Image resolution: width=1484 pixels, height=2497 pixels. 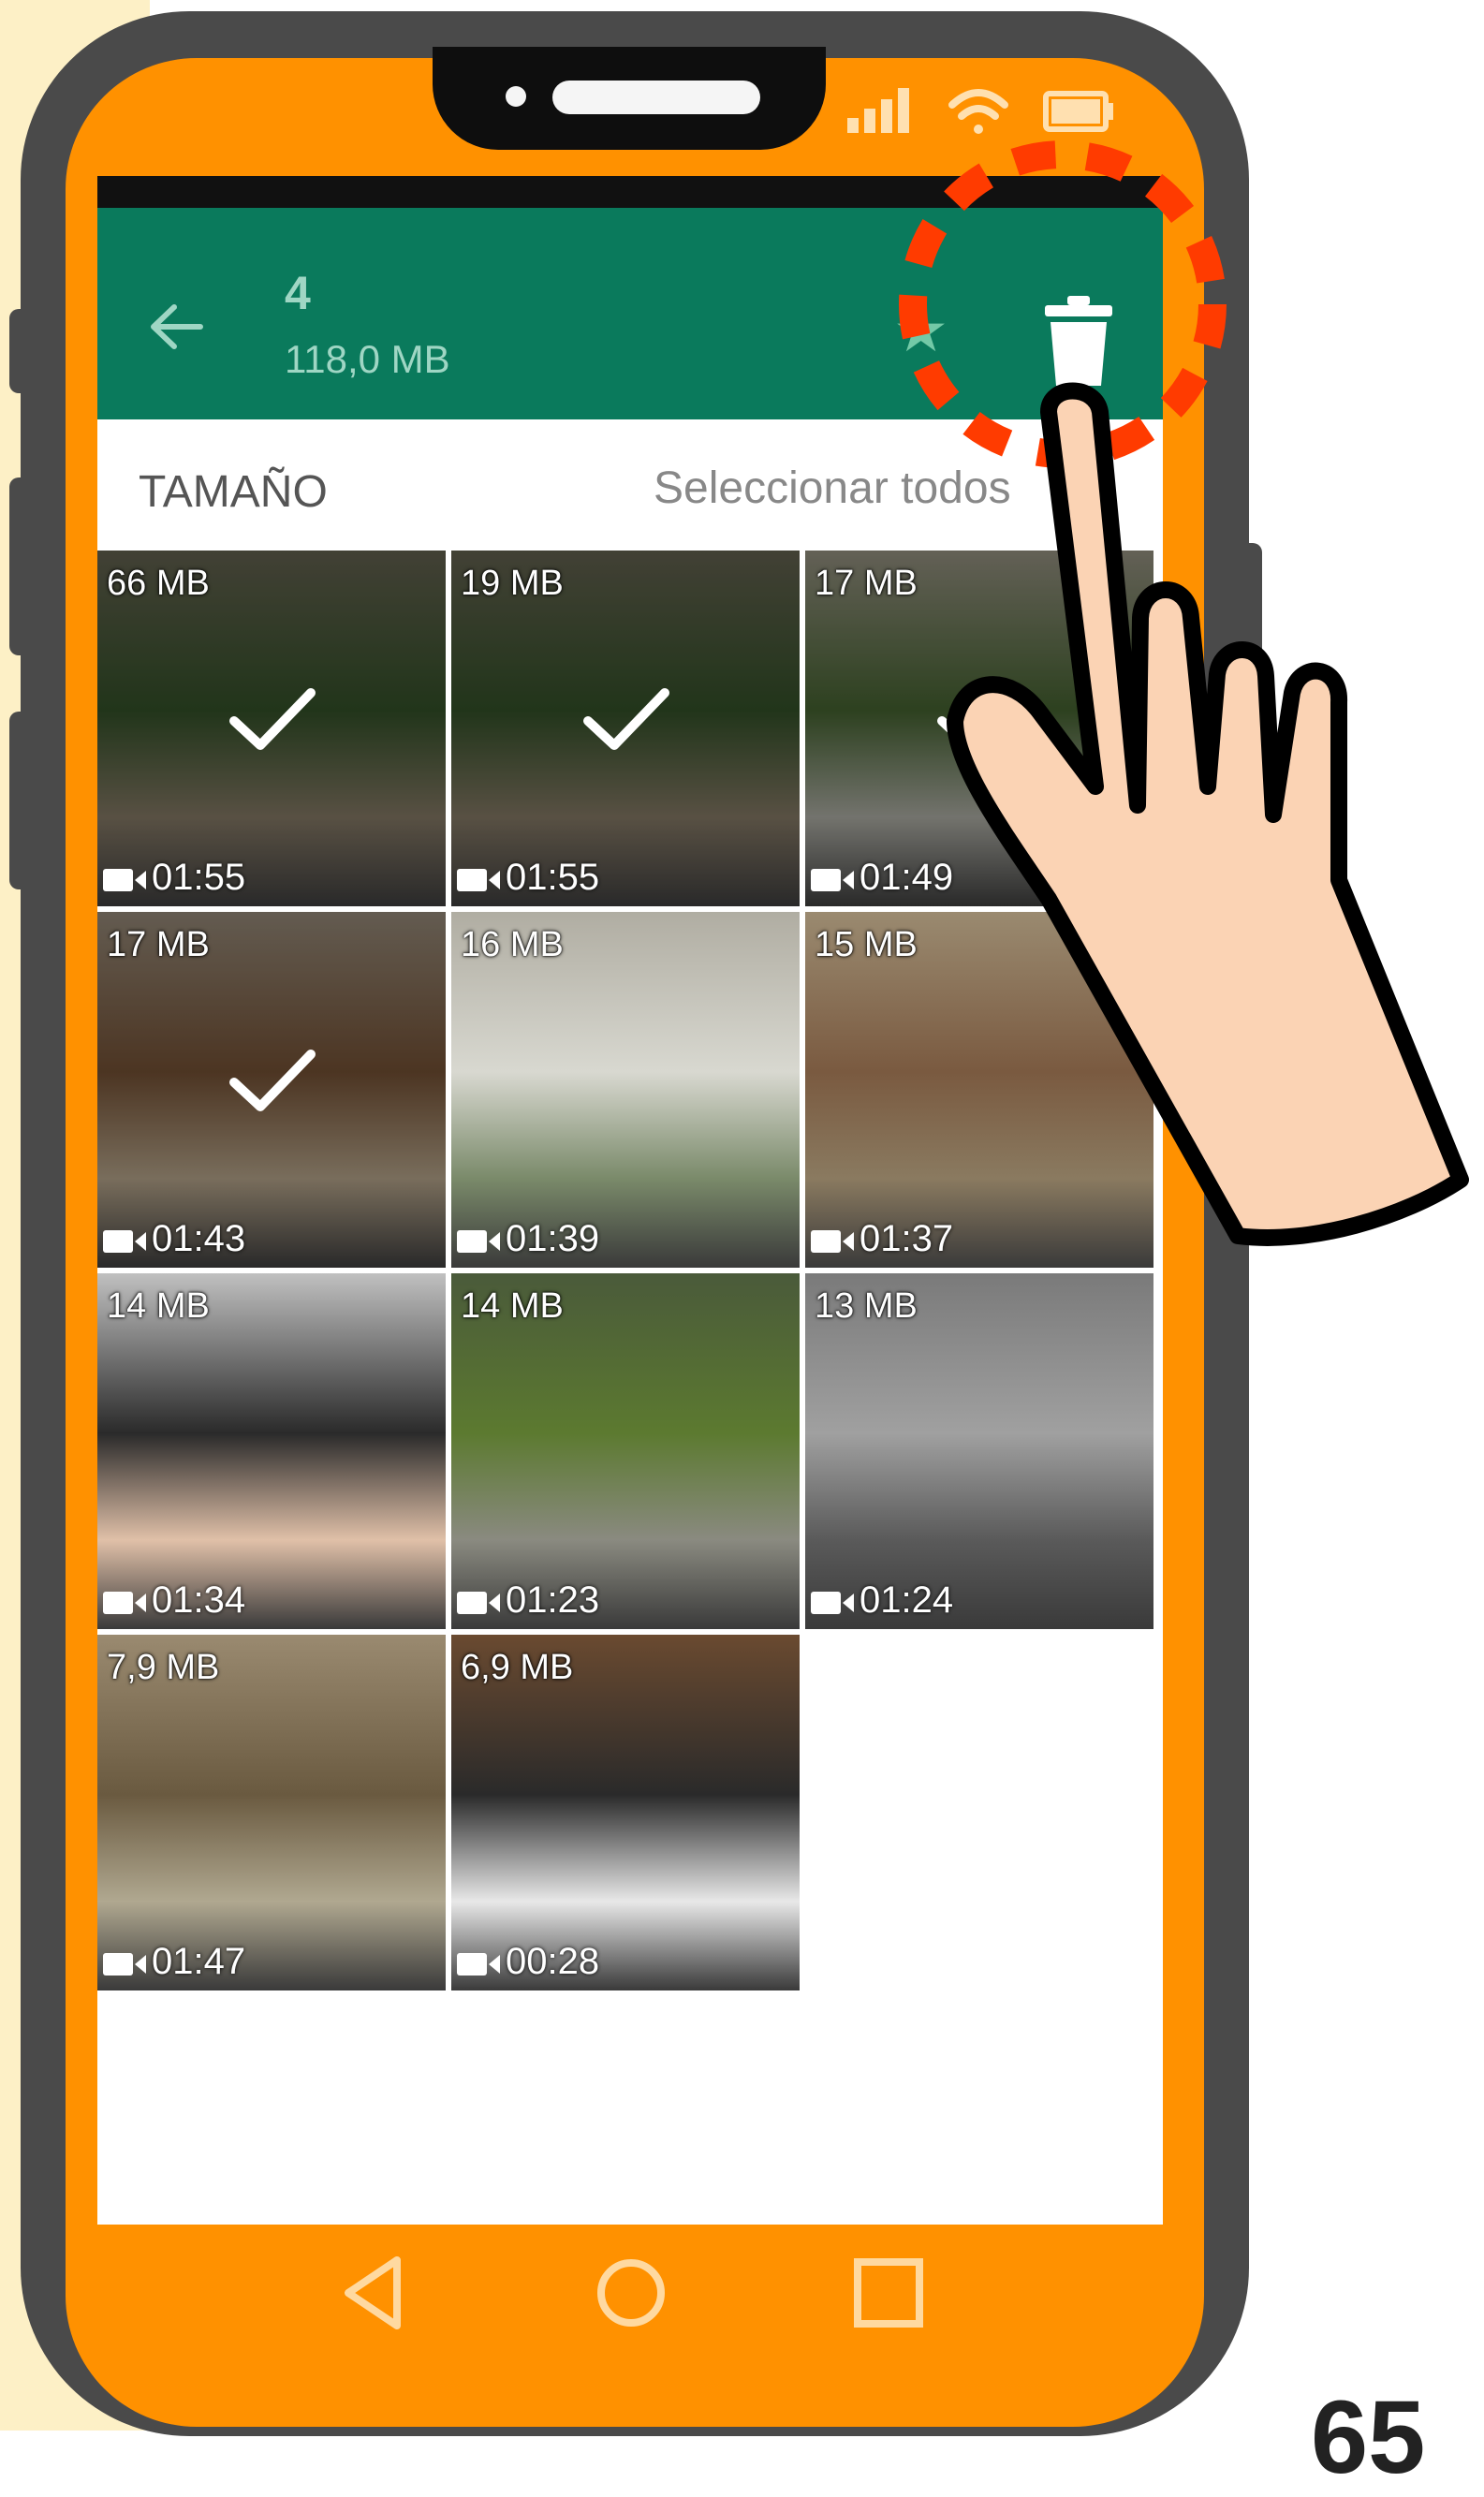 What do you see at coordinates (878, 110) in the screenshot?
I see `signal-icon` at bounding box center [878, 110].